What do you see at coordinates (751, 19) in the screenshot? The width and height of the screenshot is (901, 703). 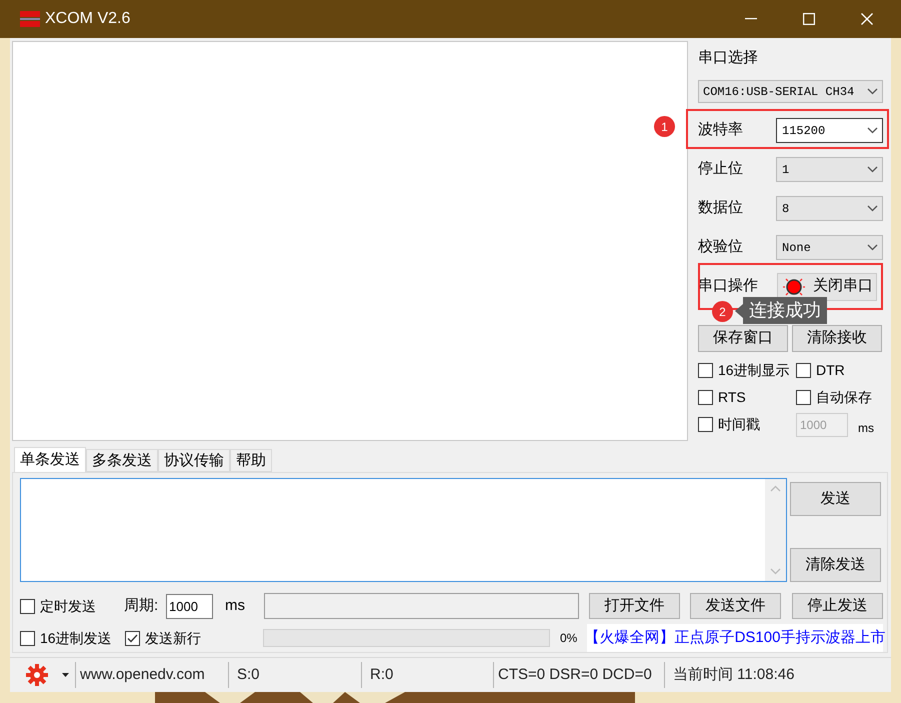 I see `minimize-icon` at bounding box center [751, 19].